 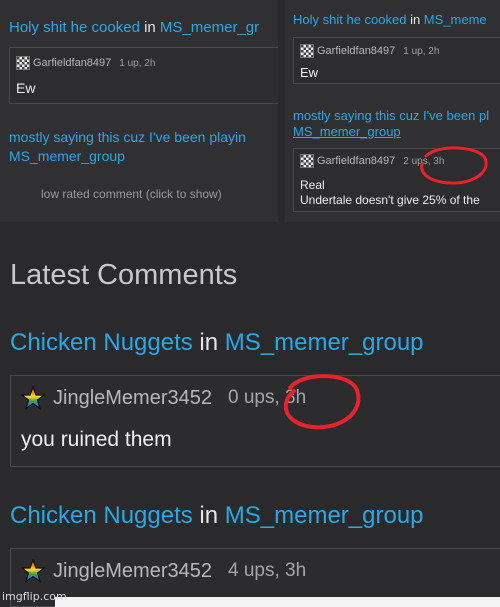 What do you see at coordinates (424, 161) in the screenshot?
I see `comment-meta: 2 ups, 3h` at bounding box center [424, 161].